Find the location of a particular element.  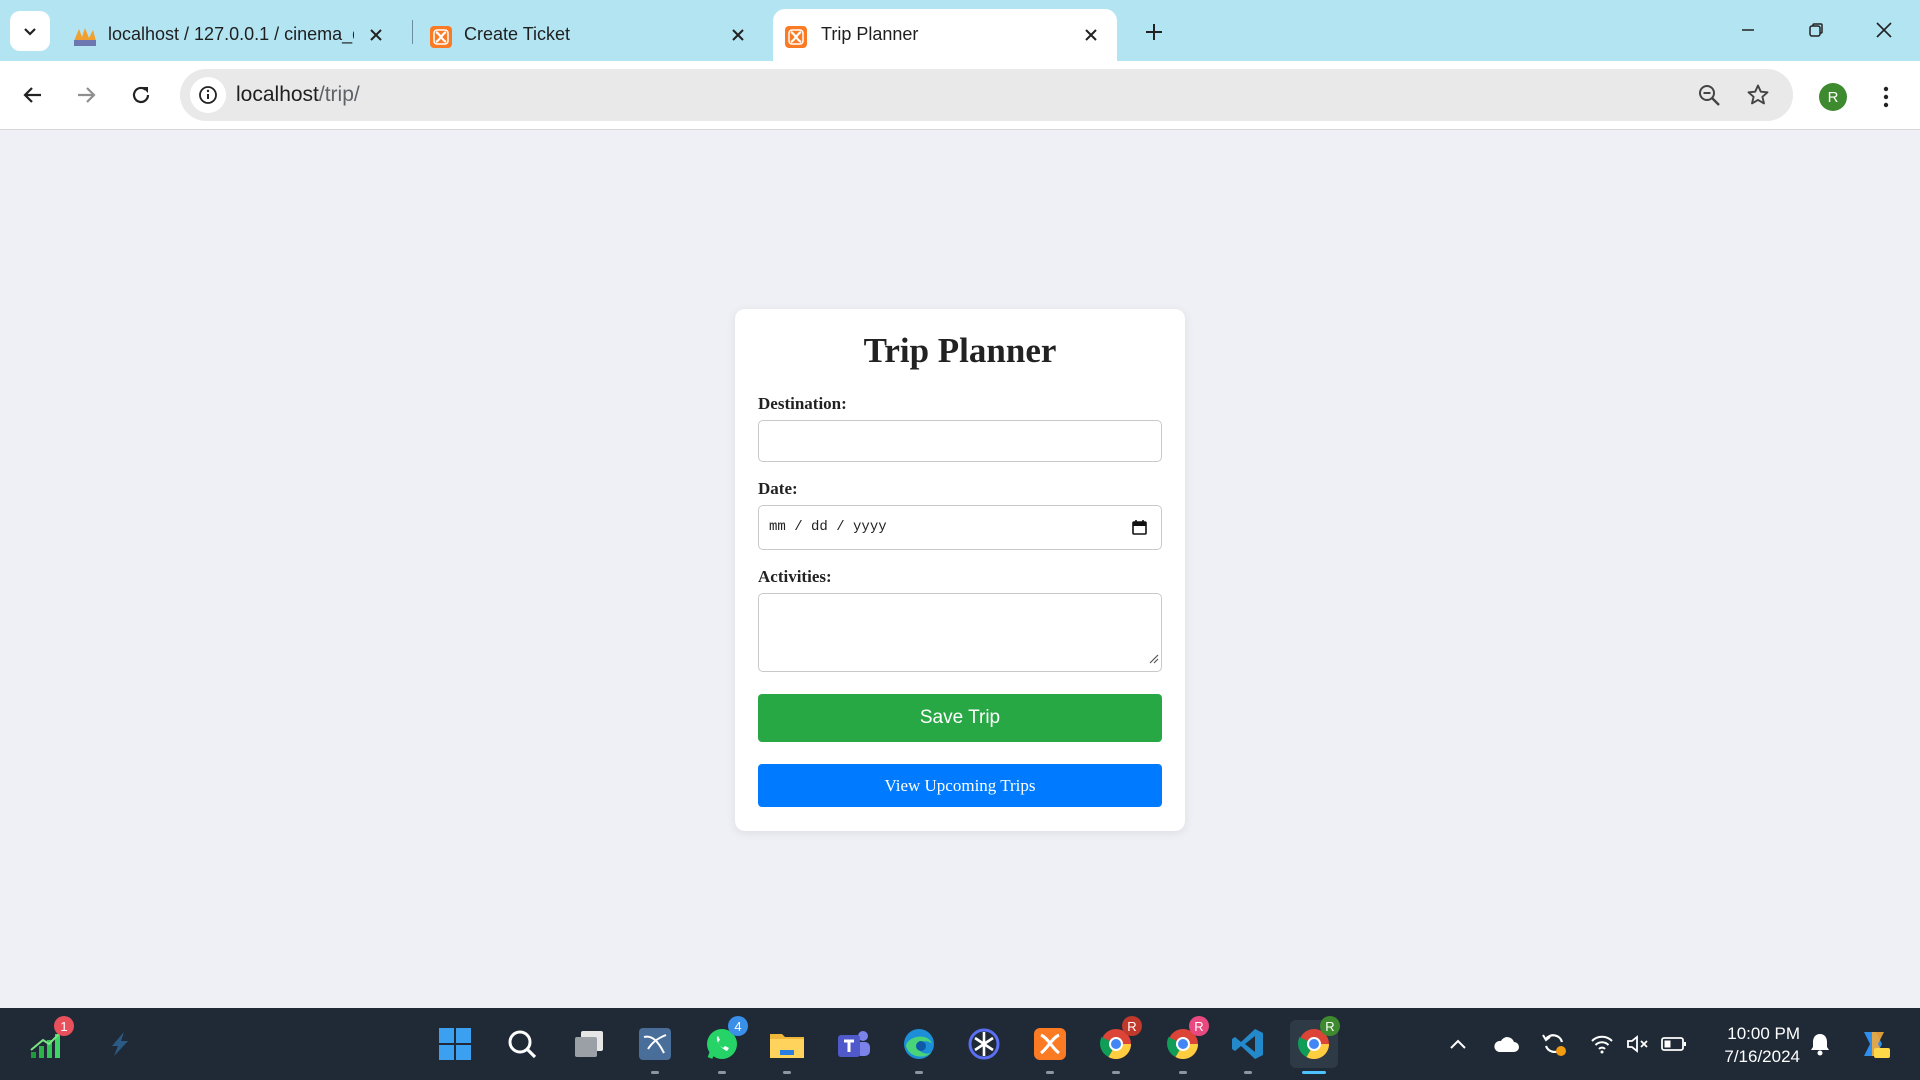

network-button is located at coordinates (1602, 1044).